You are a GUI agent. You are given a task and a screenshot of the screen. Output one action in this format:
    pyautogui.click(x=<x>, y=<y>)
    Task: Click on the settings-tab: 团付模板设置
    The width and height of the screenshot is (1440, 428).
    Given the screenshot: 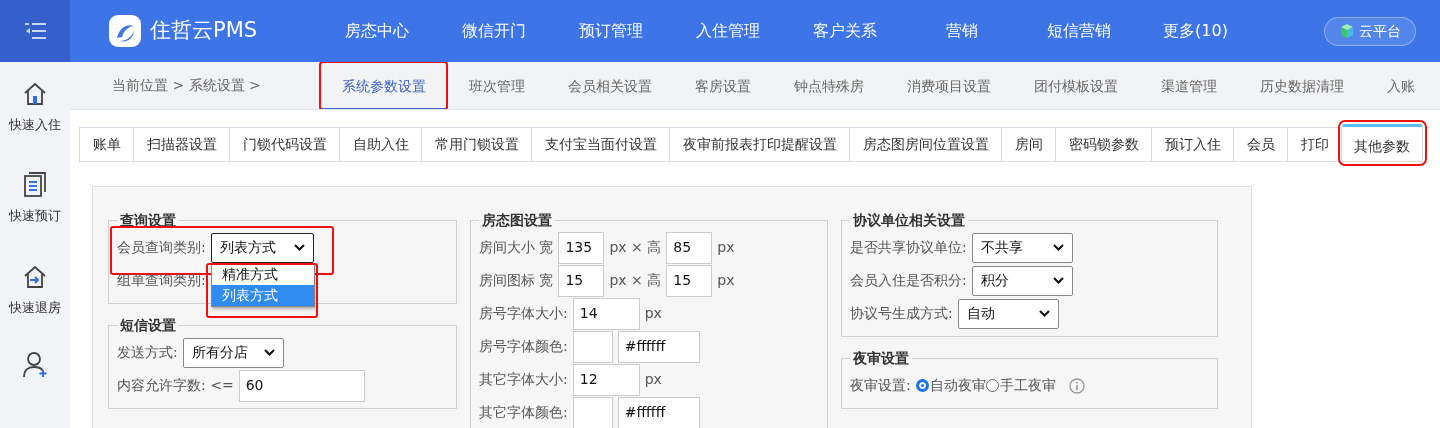 What is the action you would take?
    pyautogui.click(x=1075, y=85)
    